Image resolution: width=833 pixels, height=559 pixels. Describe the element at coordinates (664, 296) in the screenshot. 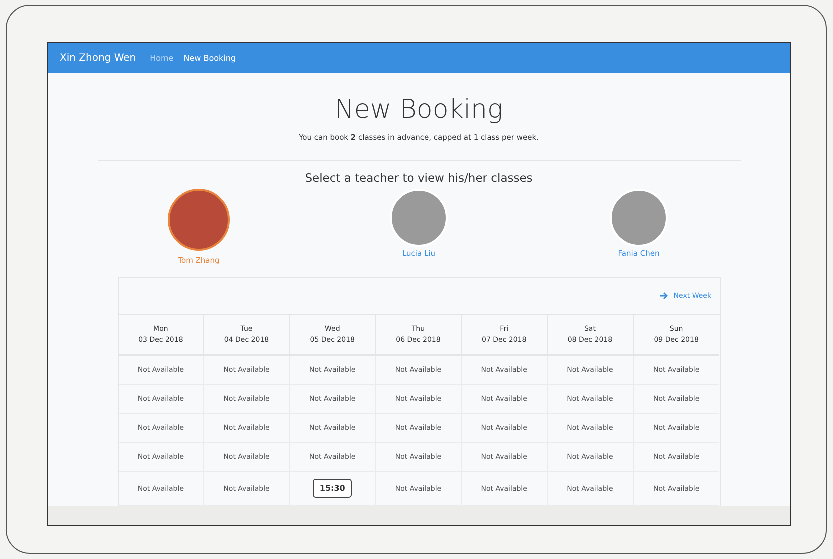

I see `arrow-right-icon` at that location.